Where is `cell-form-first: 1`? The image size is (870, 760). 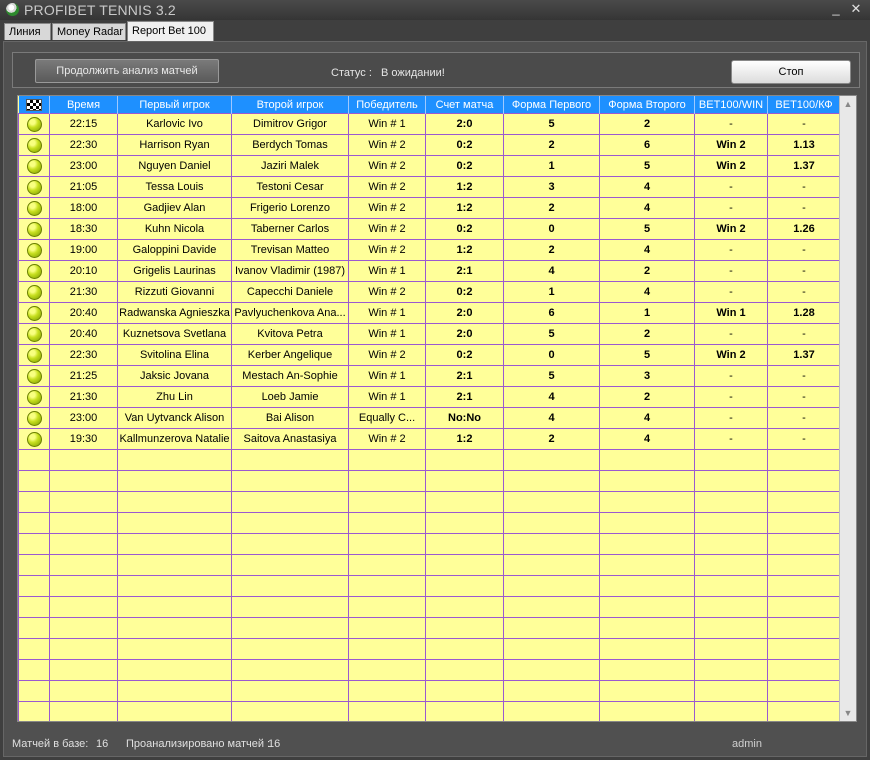
cell-form-first: 1 is located at coordinates (551, 166).